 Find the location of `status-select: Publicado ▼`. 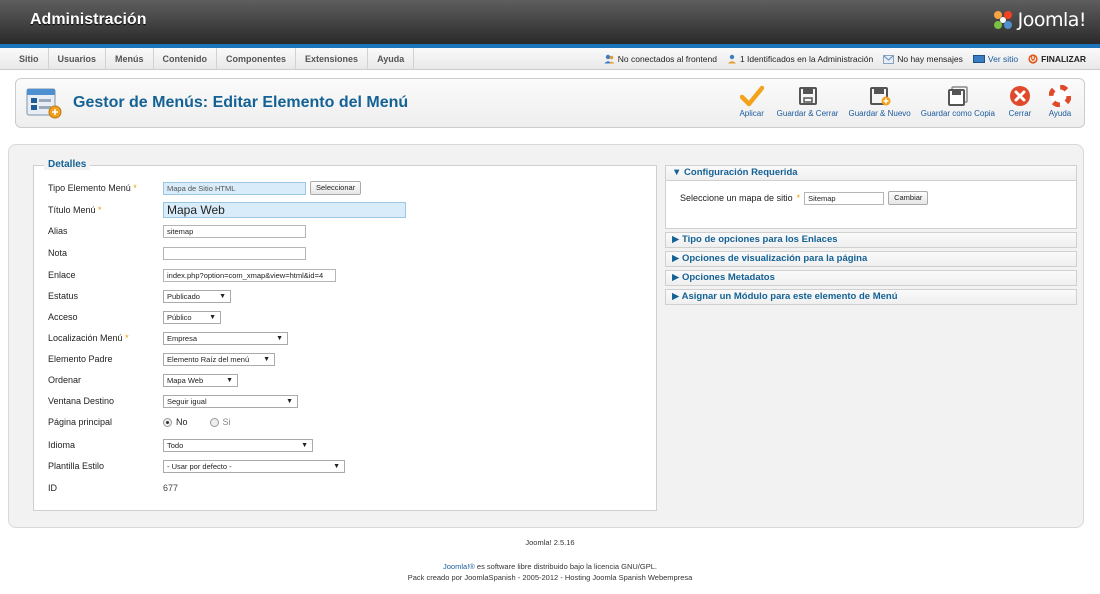

status-select: Publicado ▼ is located at coordinates (197, 296).